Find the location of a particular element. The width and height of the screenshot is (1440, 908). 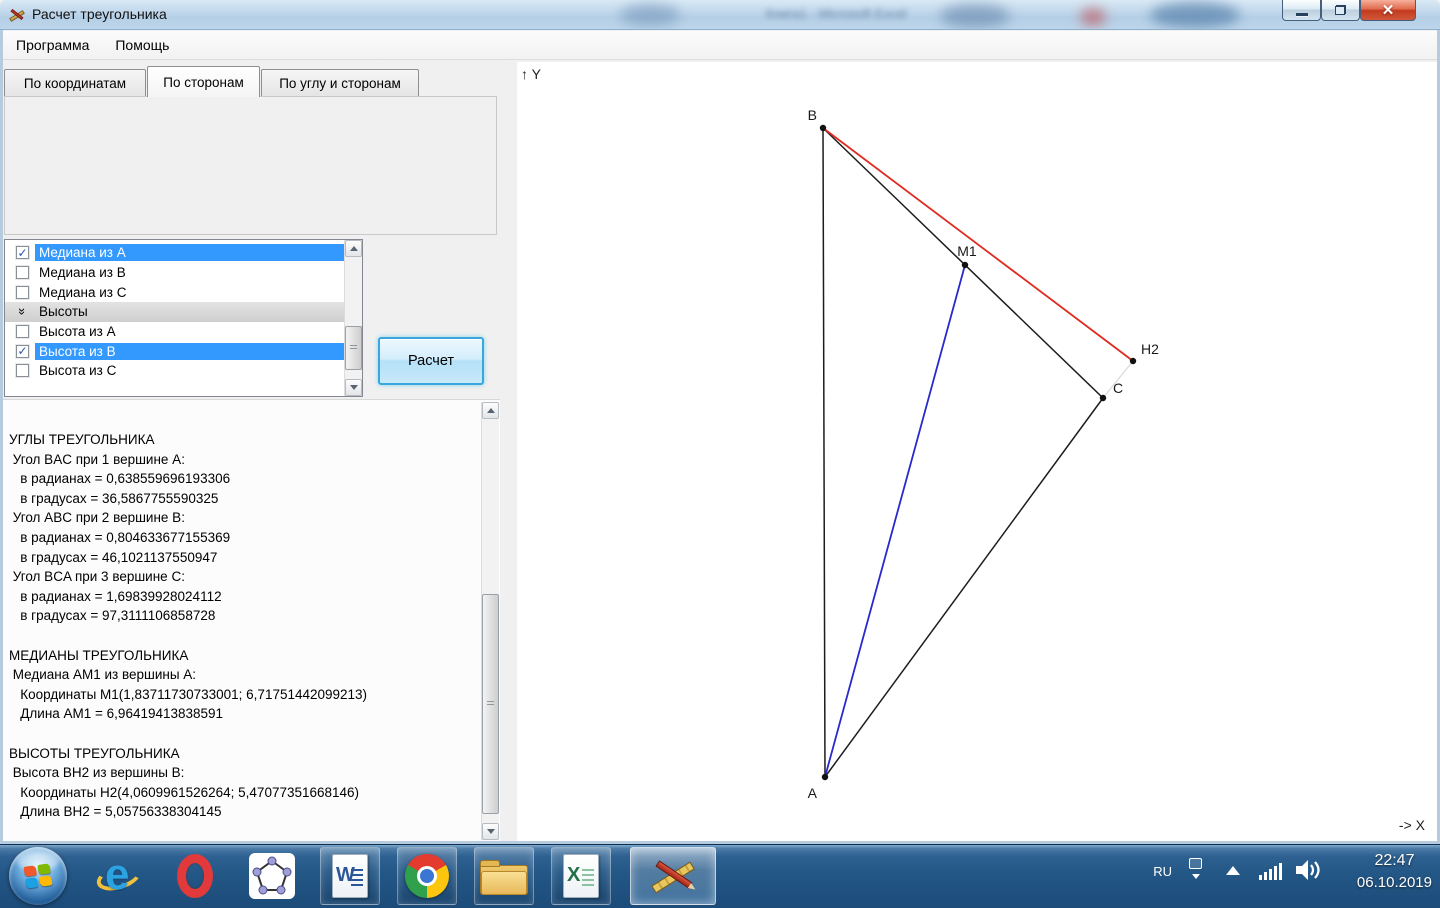

background-window-title: Книга1 - Microsoft Excel is located at coordinates (836, 13).